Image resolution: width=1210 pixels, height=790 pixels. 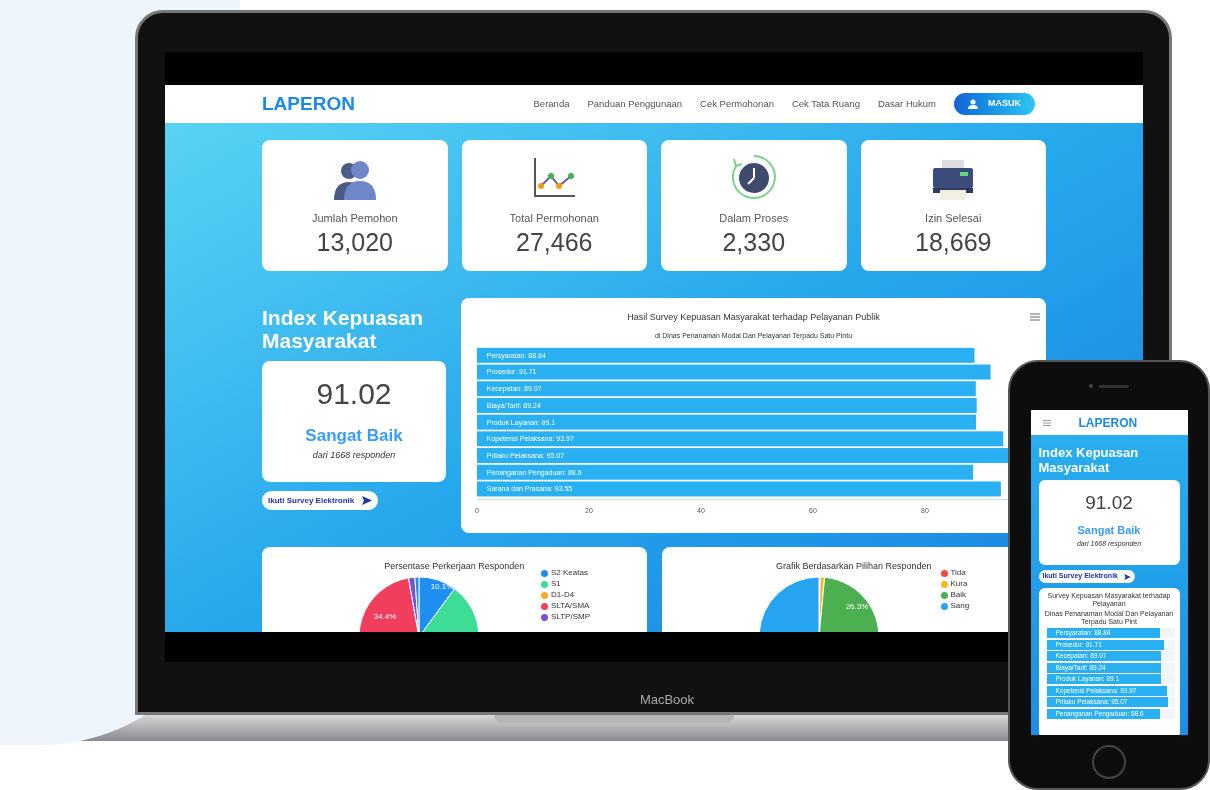 I want to click on stat-label: Izin Selesai, so click(x=953, y=218).